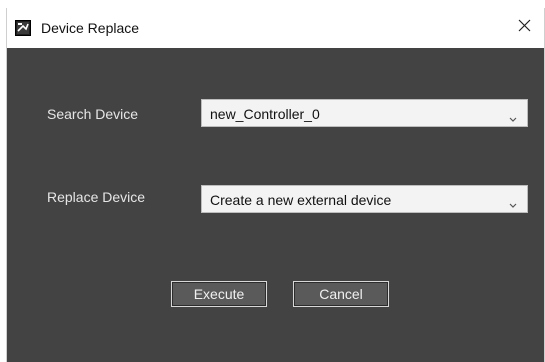 The width and height of the screenshot is (545, 362). Describe the element at coordinates (275, 28) in the screenshot. I see `title-bar: Device Replace` at that location.